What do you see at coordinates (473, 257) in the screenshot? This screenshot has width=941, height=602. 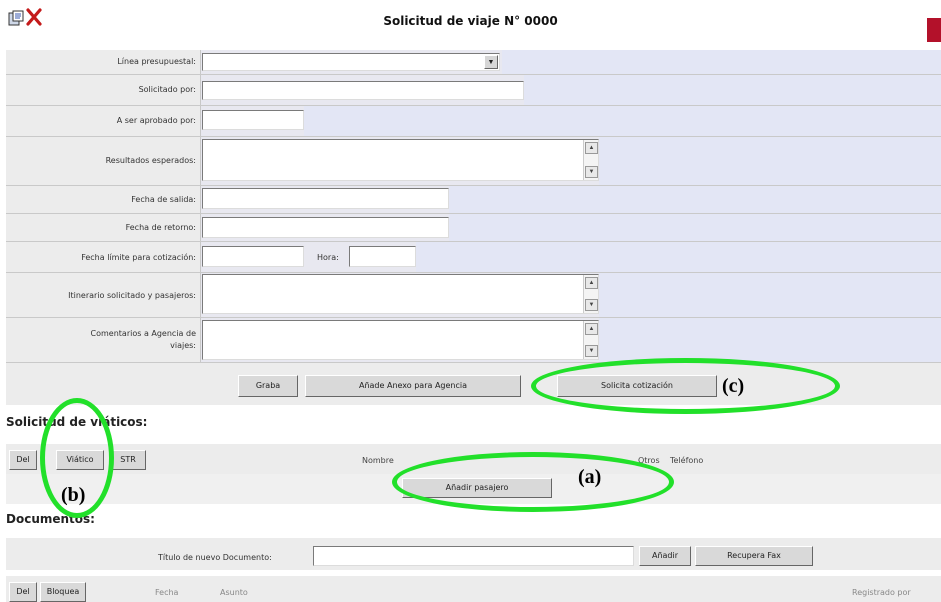 I see `row-fecha-limite: Fecha límite para cotización: Hora:` at bounding box center [473, 257].